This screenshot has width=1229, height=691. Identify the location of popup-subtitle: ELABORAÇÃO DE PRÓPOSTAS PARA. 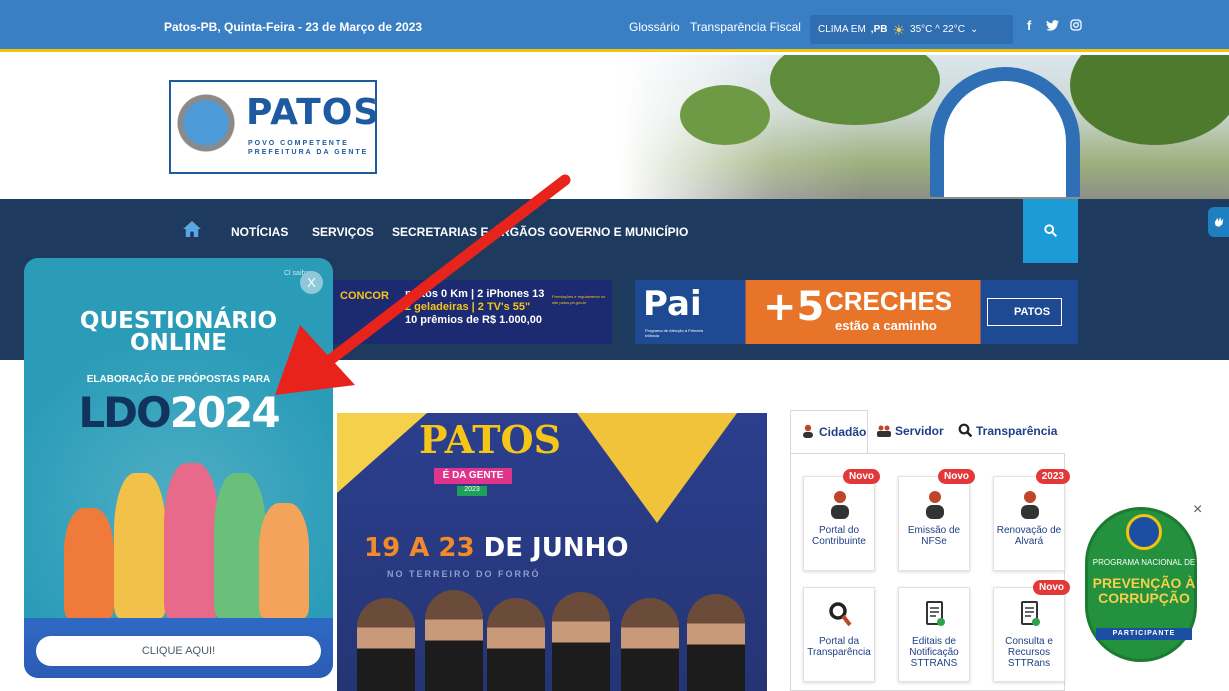
(178, 379).